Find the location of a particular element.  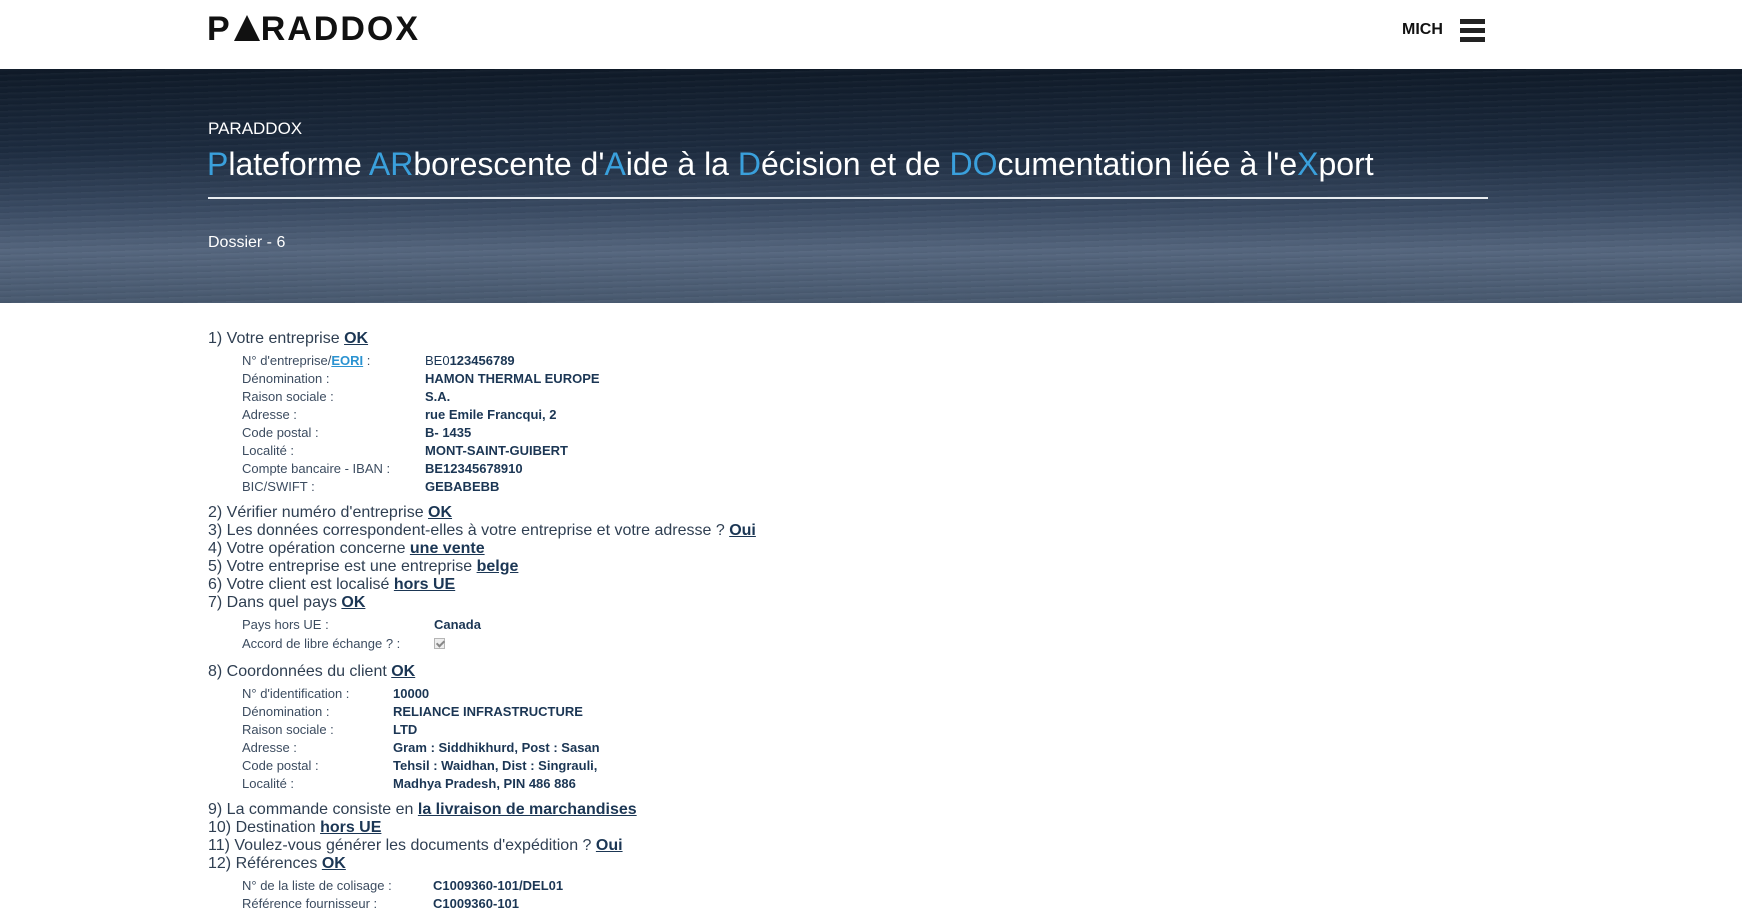

question-8: 8) Coordonnées du client OK is located at coordinates (858, 672).